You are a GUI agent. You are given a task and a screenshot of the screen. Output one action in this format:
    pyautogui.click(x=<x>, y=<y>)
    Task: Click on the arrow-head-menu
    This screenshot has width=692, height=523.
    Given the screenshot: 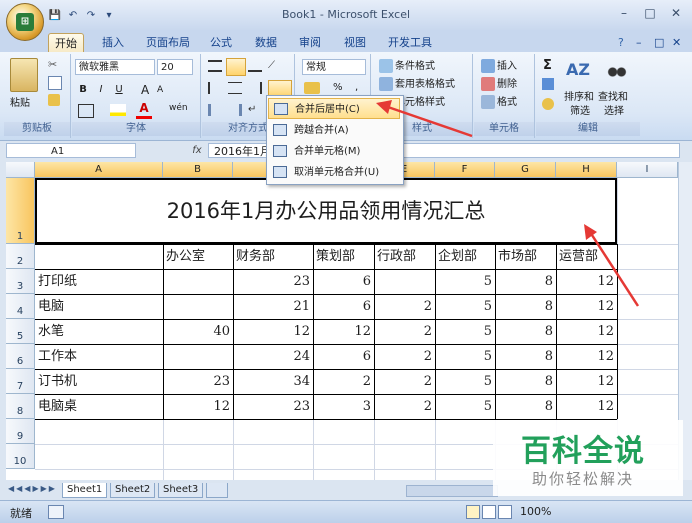 What is the action you would take?
    pyautogui.click(x=384, y=107)
    